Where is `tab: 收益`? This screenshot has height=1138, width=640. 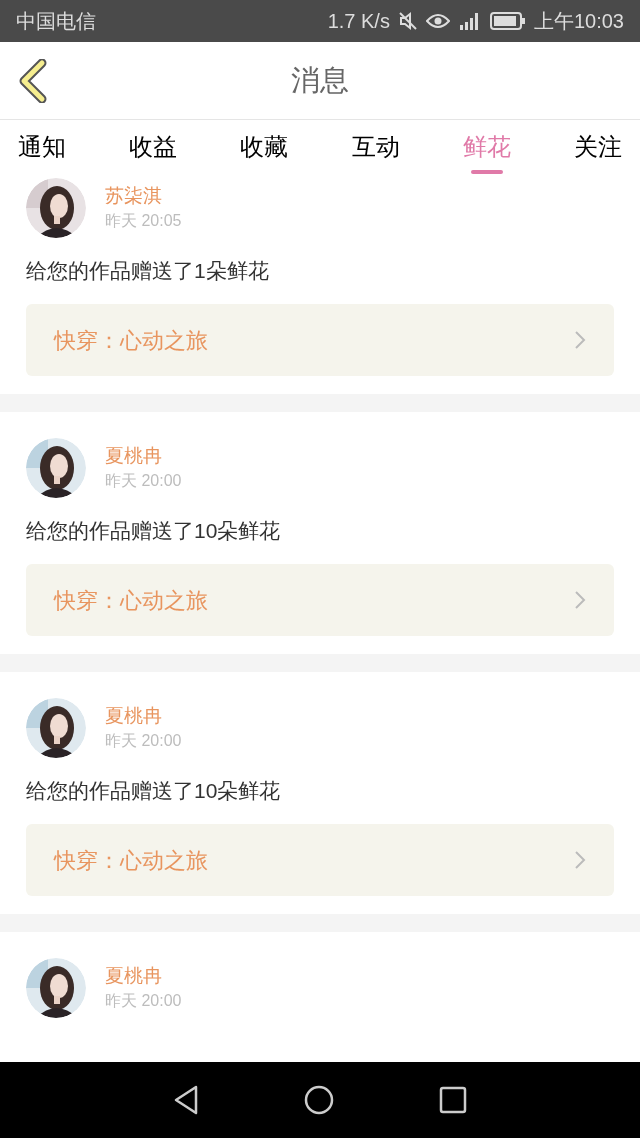
tab: 收益 is located at coordinates (153, 147).